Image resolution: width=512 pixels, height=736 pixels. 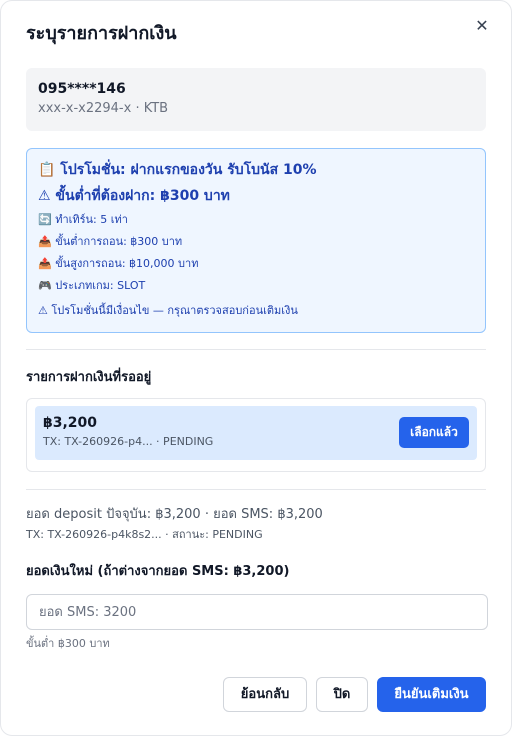 I want to click on select-pending-button: เลือกแล้ว, so click(x=434, y=432).